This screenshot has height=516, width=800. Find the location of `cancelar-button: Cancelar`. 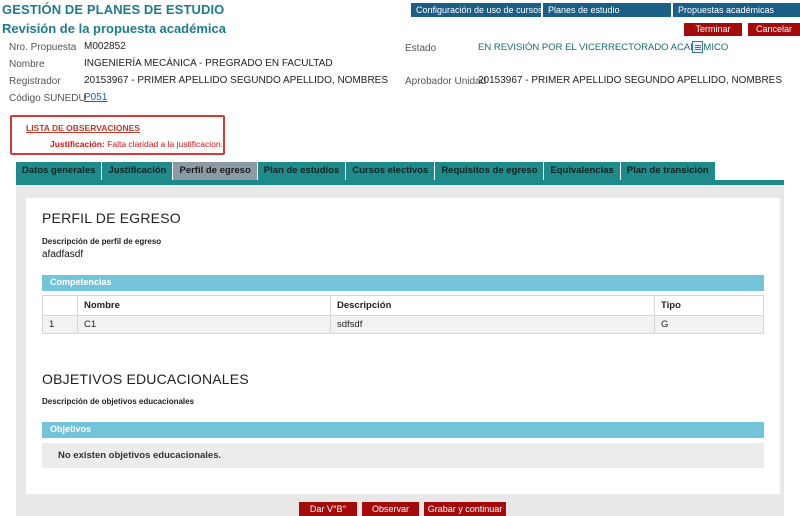

cancelar-button: Cancelar is located at coordinates (774, 29).